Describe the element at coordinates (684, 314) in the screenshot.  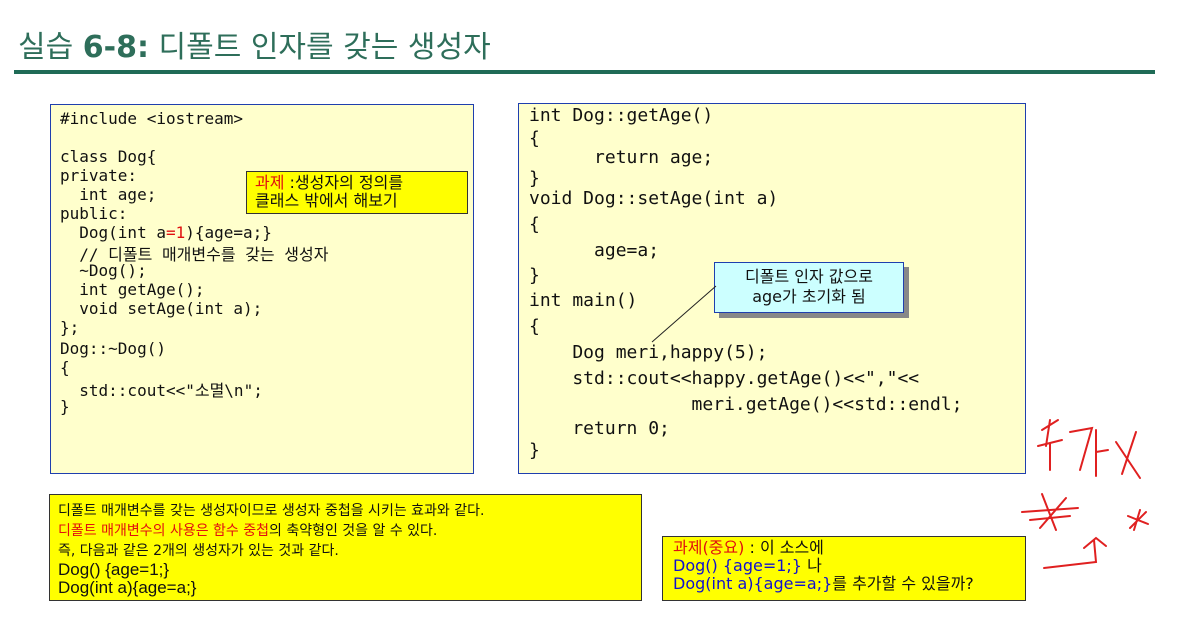
I see `callout-leader-line` at that location.